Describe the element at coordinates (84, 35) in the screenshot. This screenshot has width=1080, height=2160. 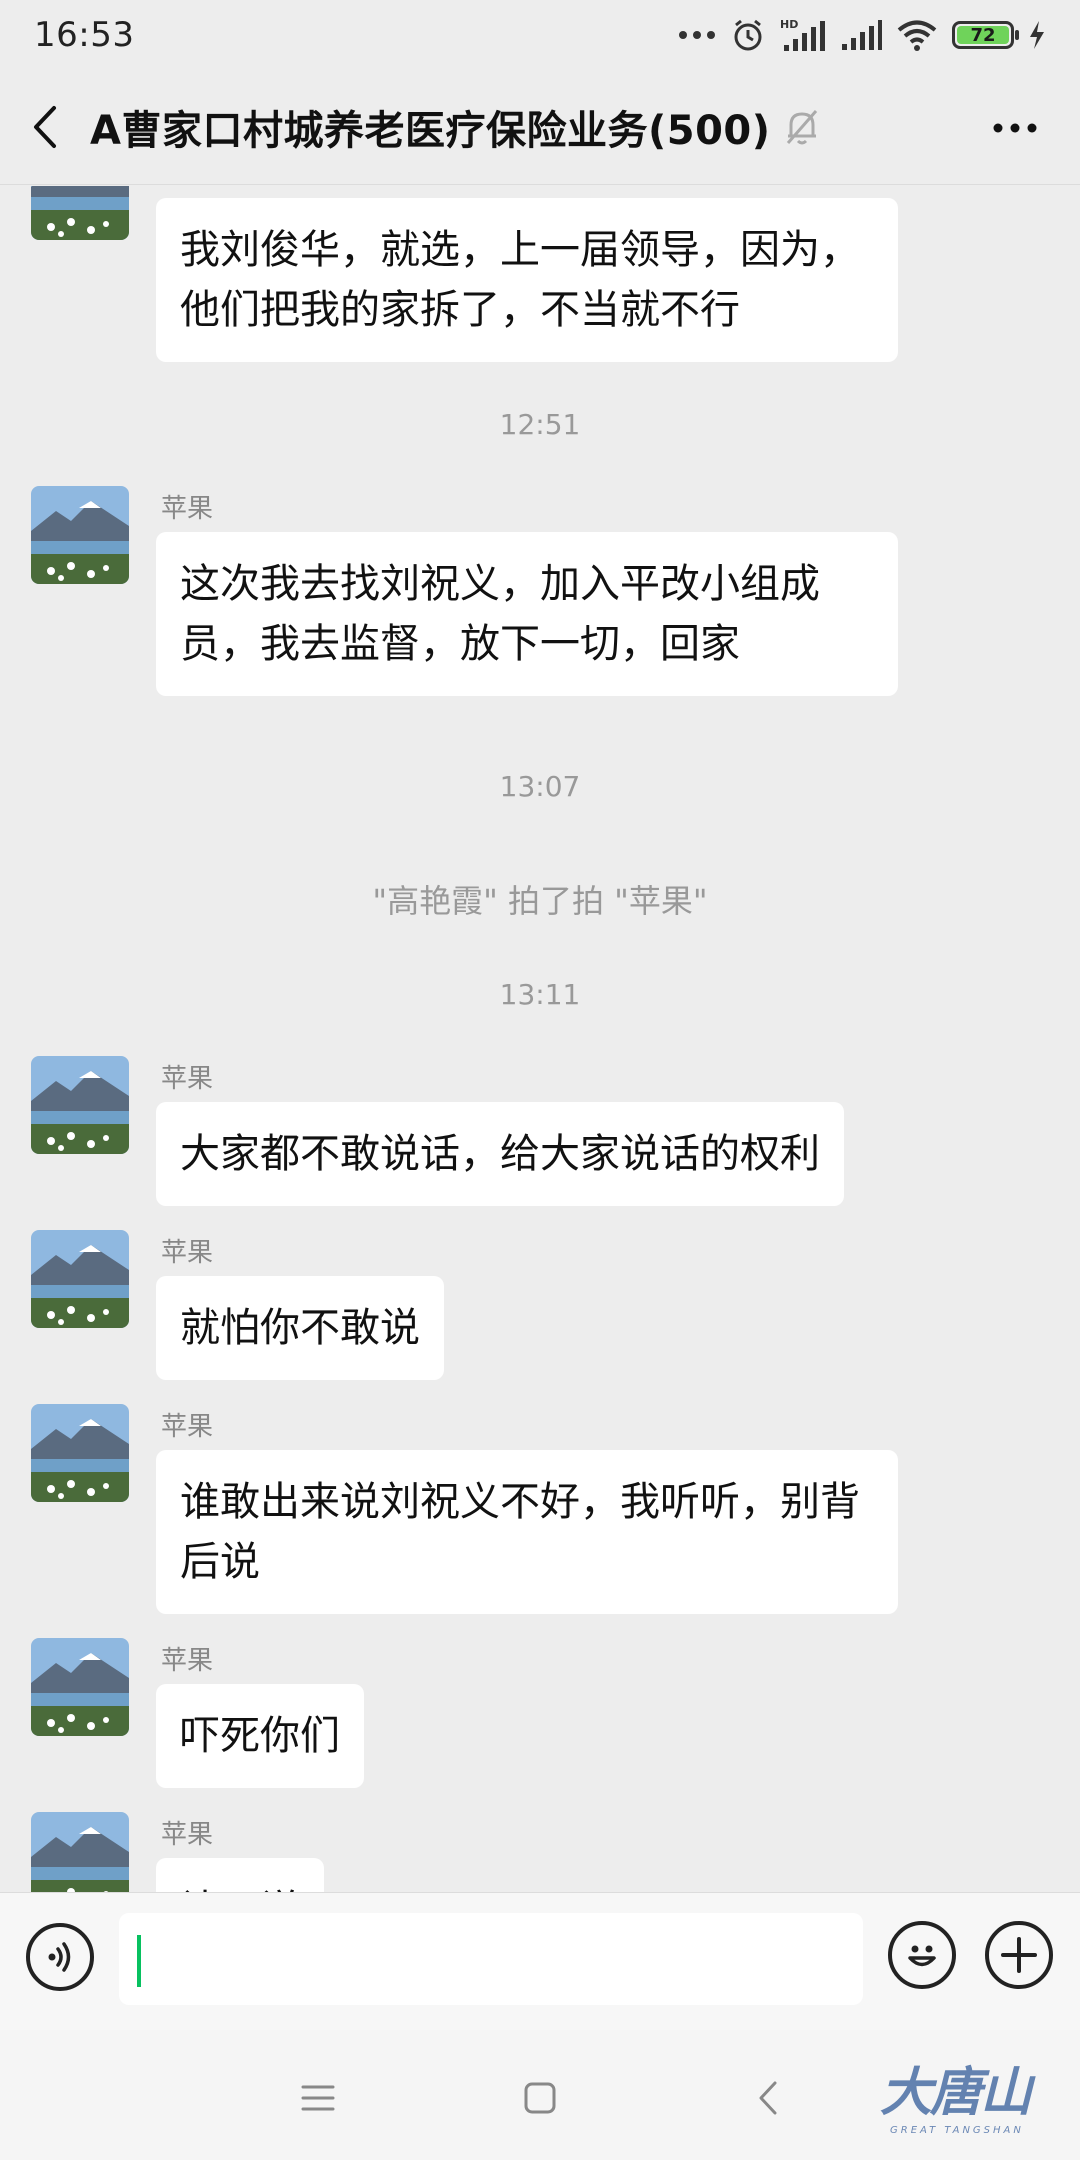
I see `status-time: 16:53` at that location.